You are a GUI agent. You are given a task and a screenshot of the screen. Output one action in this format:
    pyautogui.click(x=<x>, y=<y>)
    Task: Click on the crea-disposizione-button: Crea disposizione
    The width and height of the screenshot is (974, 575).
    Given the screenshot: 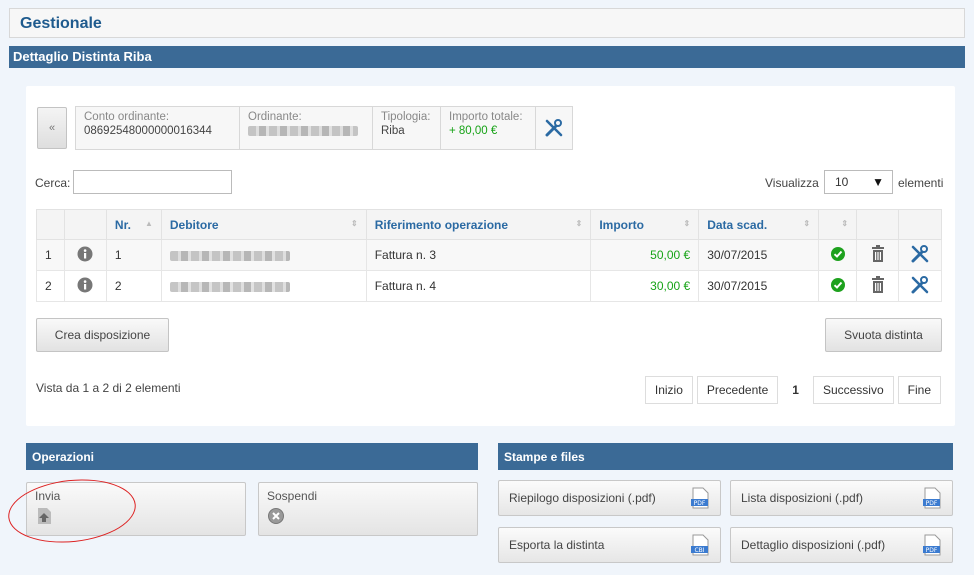 What is the action you would take?
    pyautogui.click(x=102, y=335)
    